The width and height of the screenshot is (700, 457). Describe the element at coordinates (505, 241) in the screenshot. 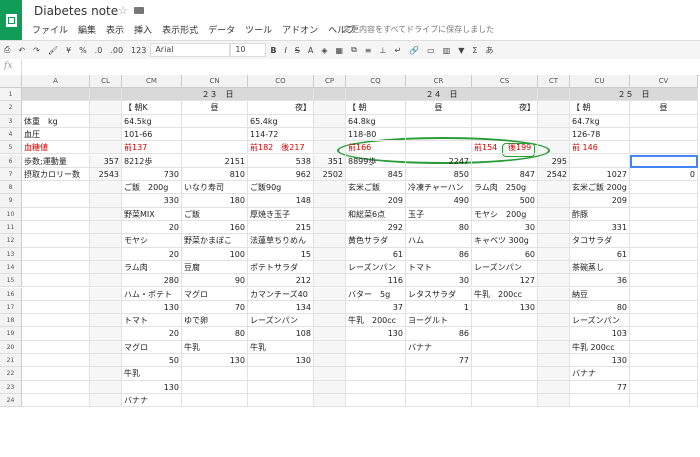

I see `cell-cs-12: キャベツ 300g` at that location.